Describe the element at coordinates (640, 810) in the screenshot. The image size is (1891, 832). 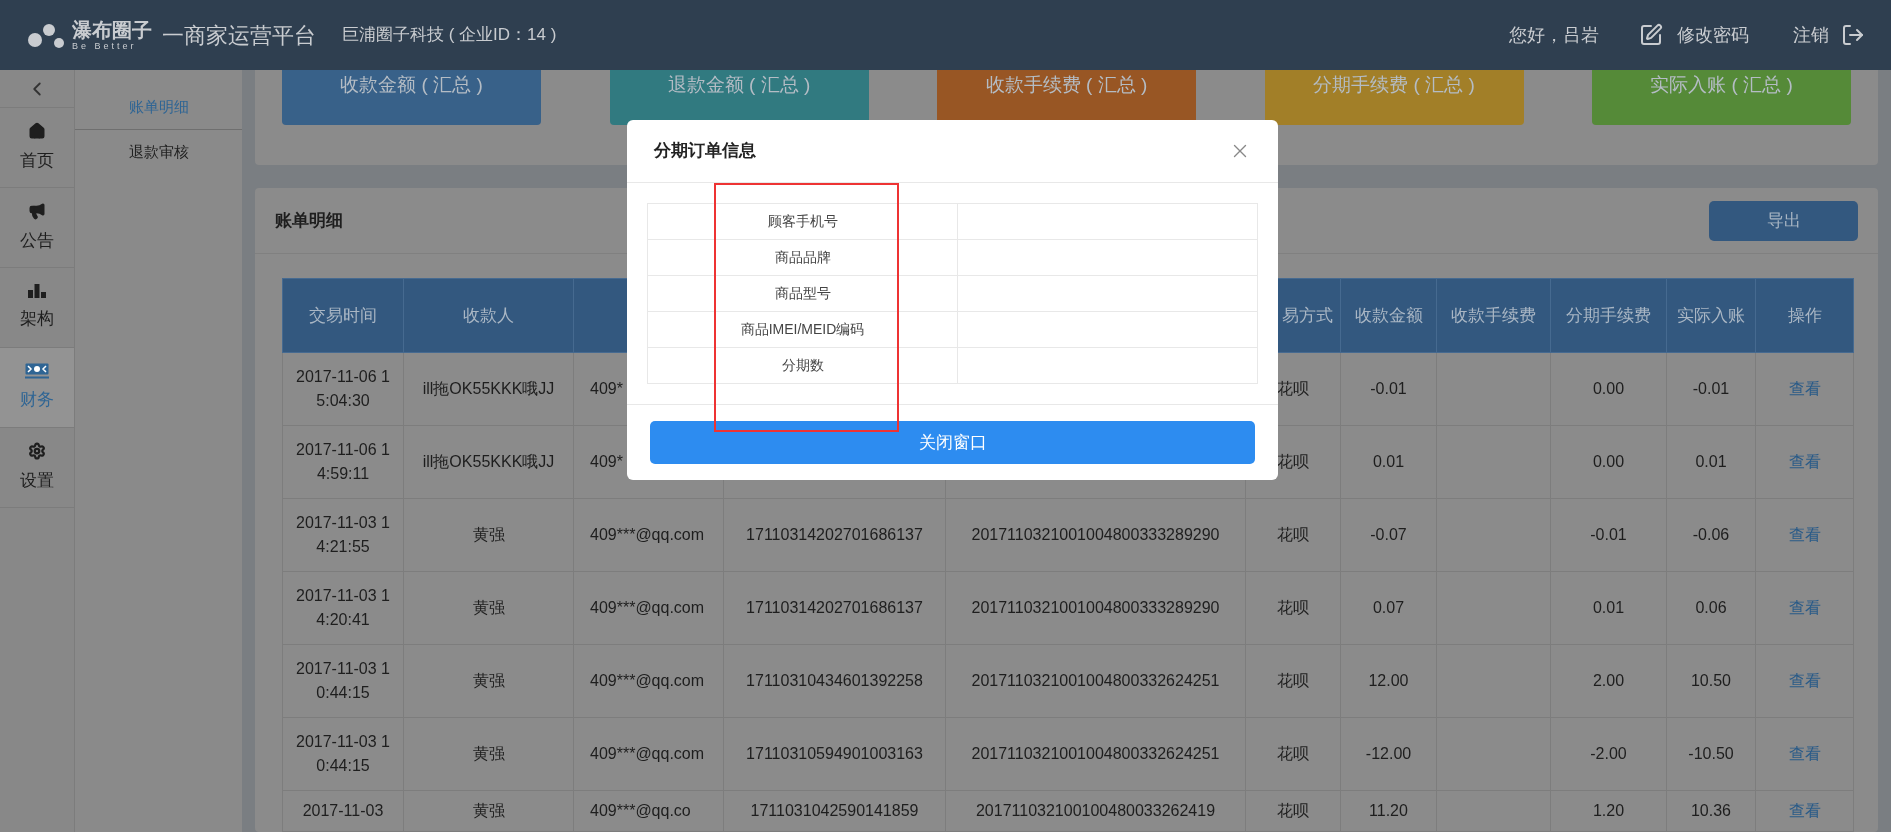
I see `table-cell: 409***@qq.co` at that location.